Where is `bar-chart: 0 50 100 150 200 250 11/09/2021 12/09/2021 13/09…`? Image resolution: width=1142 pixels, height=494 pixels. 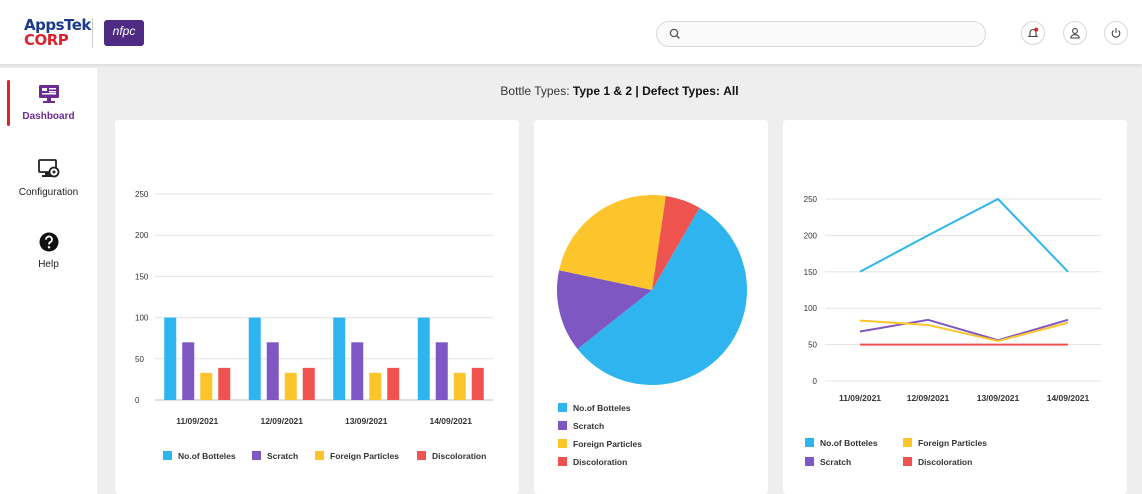
bar-chart: 0 50 100 150 200 250 11/09/2021 12/09/2021 13/09… is located at coordinates (314, 308).